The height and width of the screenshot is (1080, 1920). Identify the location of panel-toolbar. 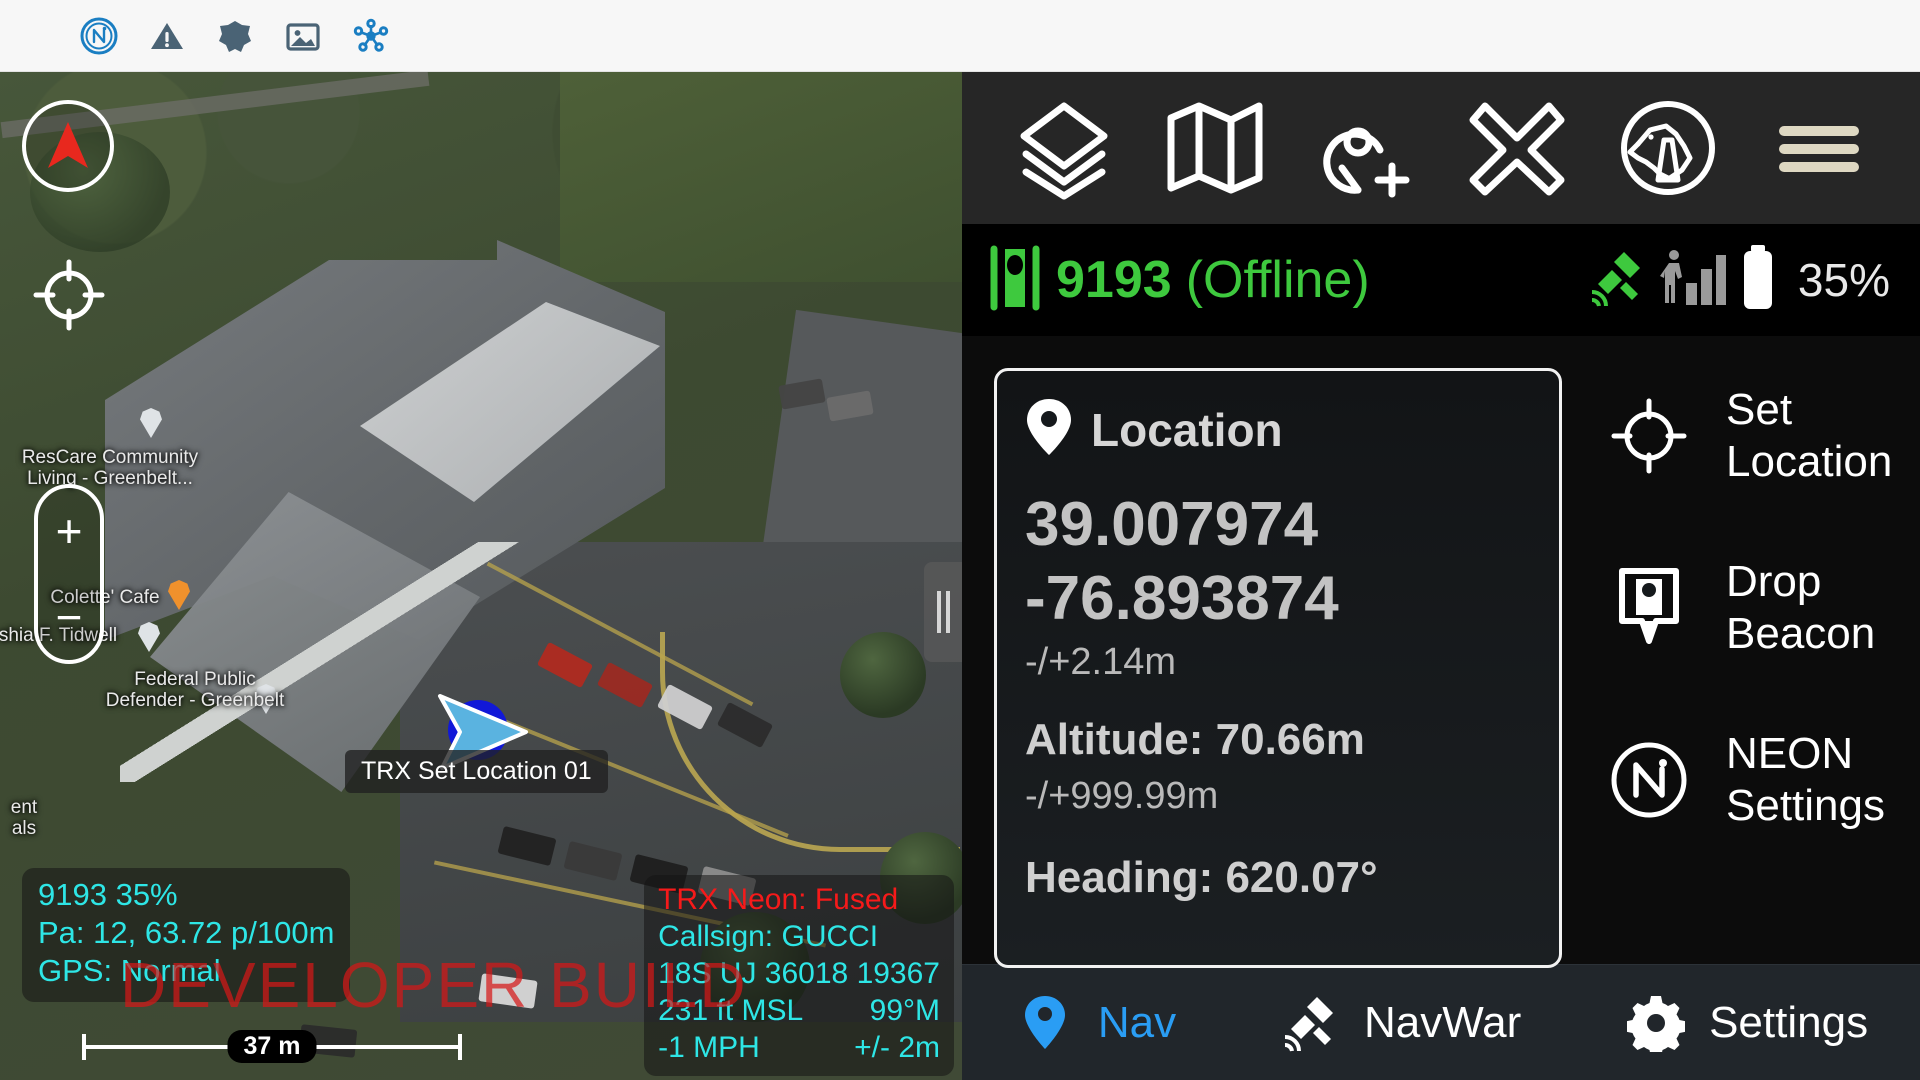
(1441, 148).